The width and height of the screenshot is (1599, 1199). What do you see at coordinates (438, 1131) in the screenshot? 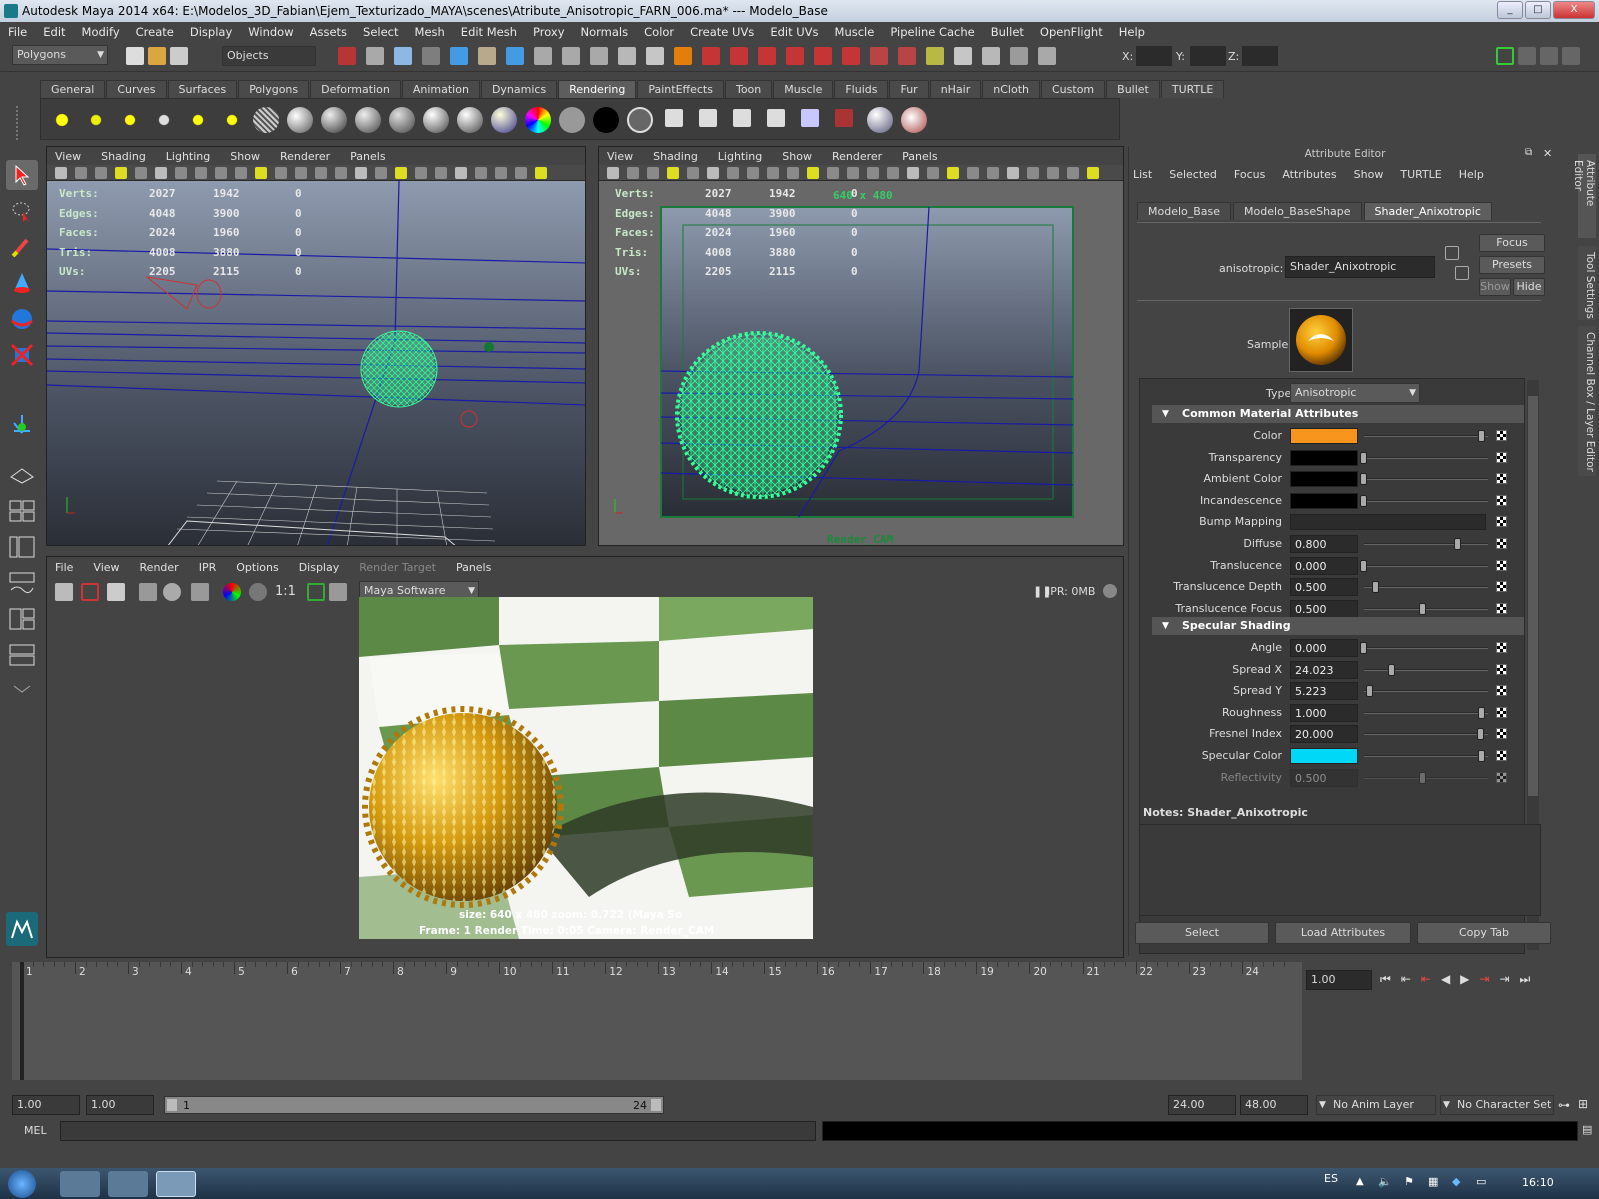
I see `mel-input` at bounding box center [438, 1131].